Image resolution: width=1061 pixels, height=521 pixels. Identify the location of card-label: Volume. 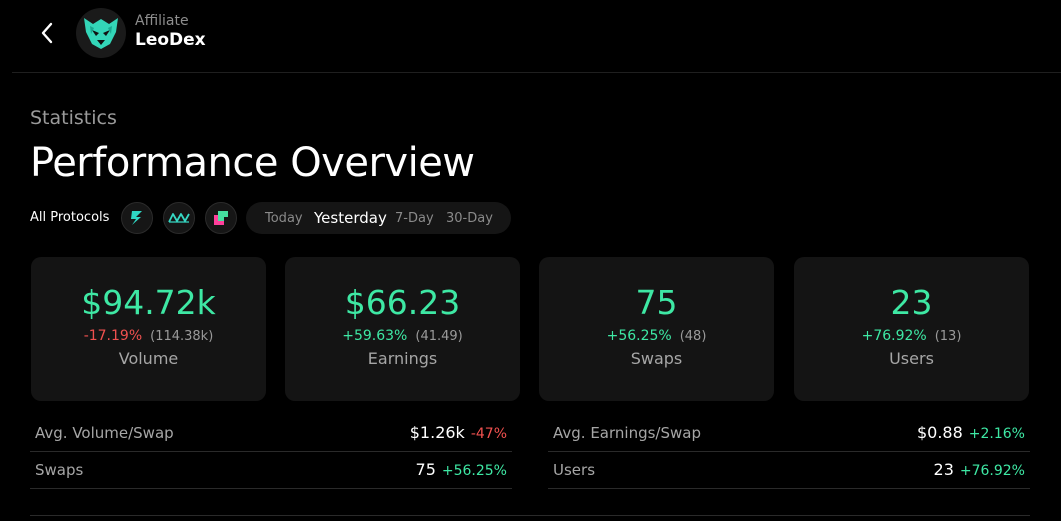
(148, 358).